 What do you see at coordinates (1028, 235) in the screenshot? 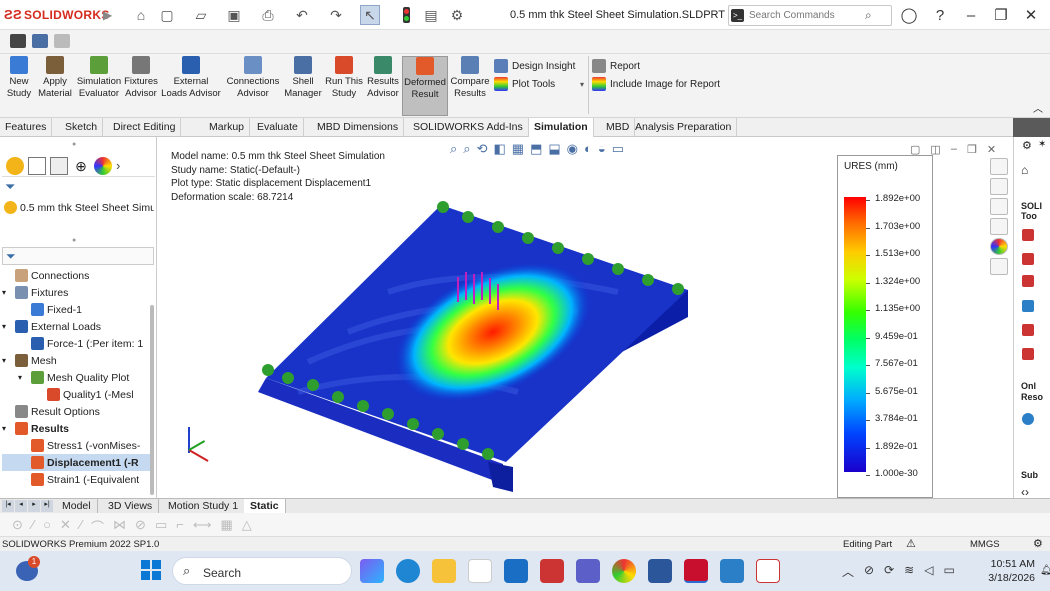
I see `tool-item-1-icon` at bounding box center [1028, 235].